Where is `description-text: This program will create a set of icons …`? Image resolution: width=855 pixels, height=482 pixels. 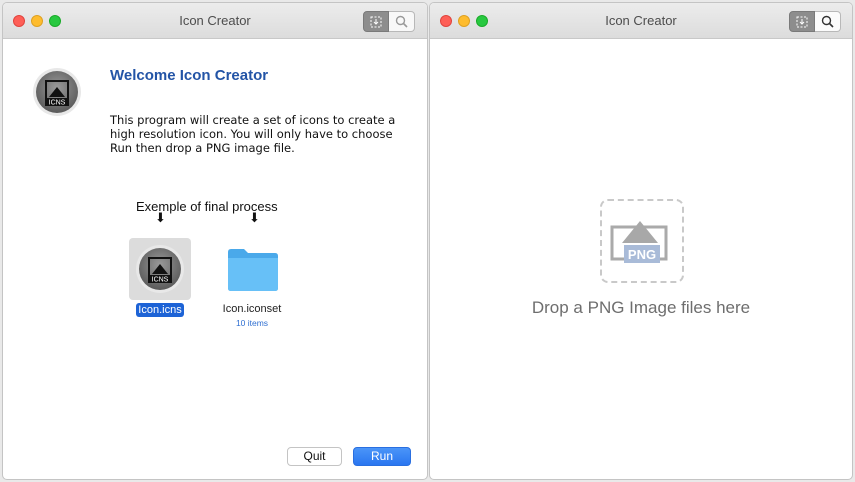 description-text: This program will create a set of icons … is located at coordinates (253, 134).